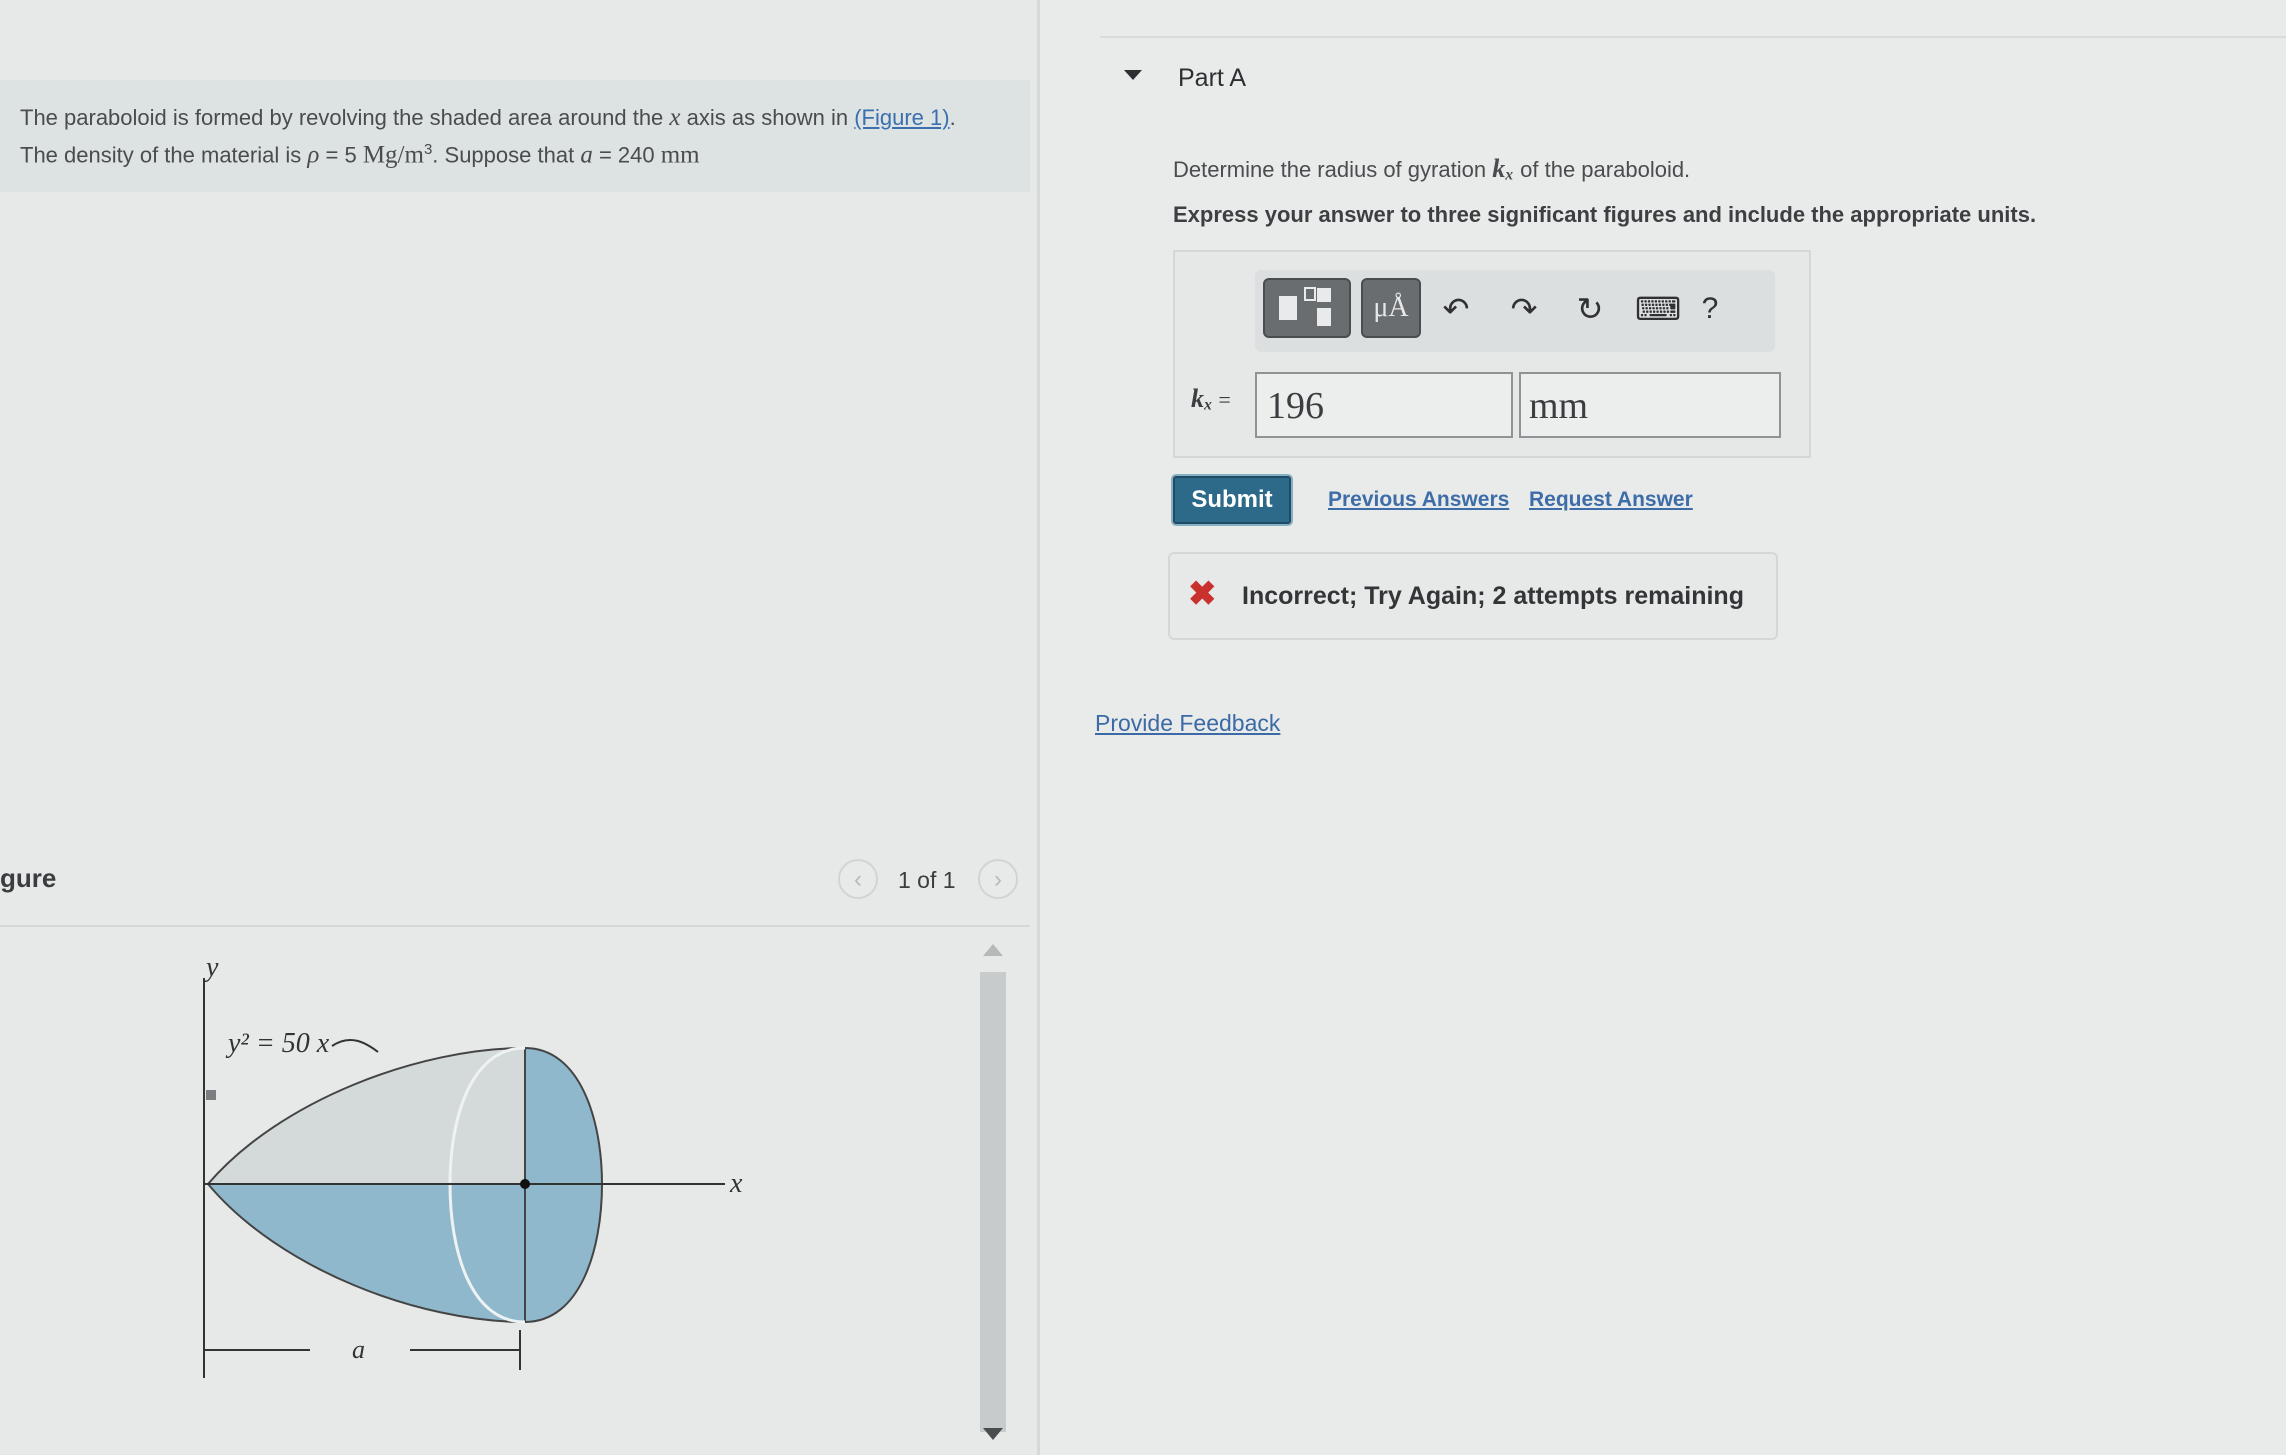  What do you see at coordinates (675, 117) in the screenshot?
I see `axis-symbol: x` at bounding box center [675, 117].